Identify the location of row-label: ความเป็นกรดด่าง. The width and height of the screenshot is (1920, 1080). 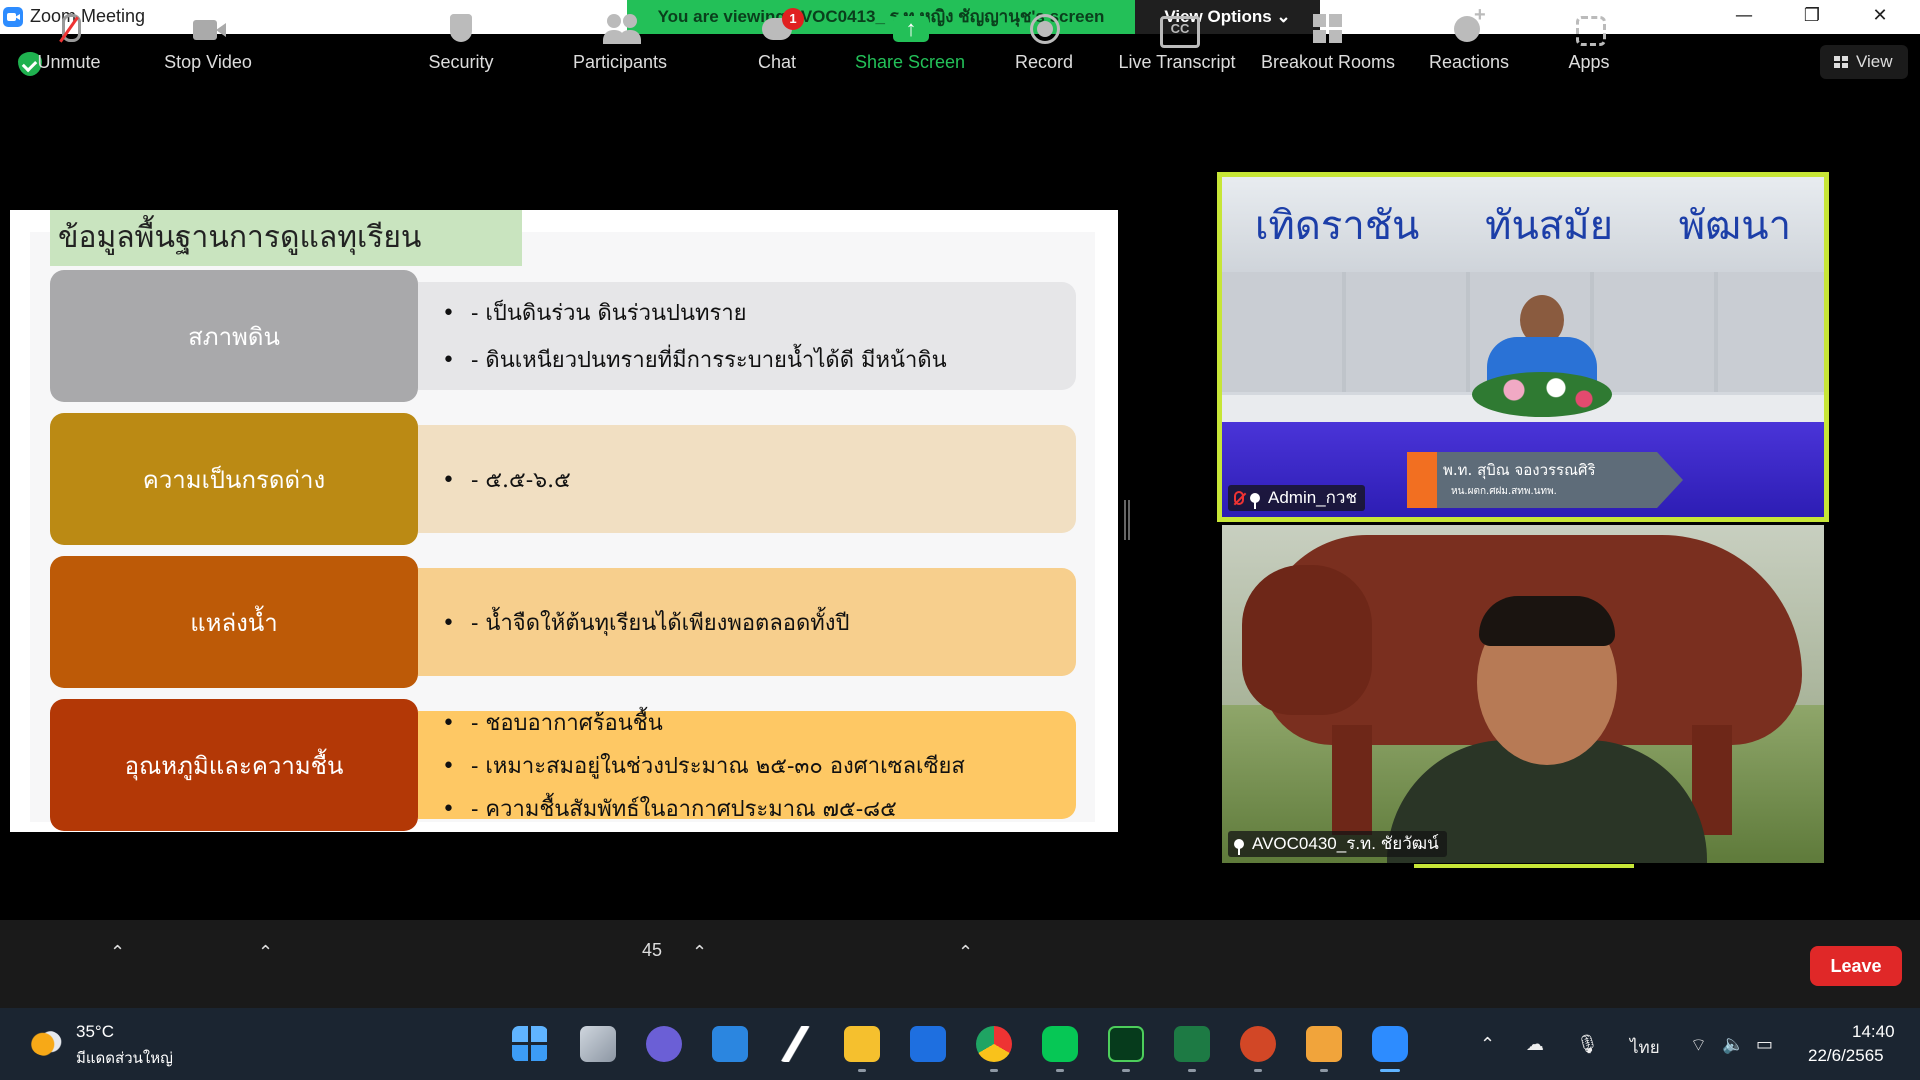
(234, 479).